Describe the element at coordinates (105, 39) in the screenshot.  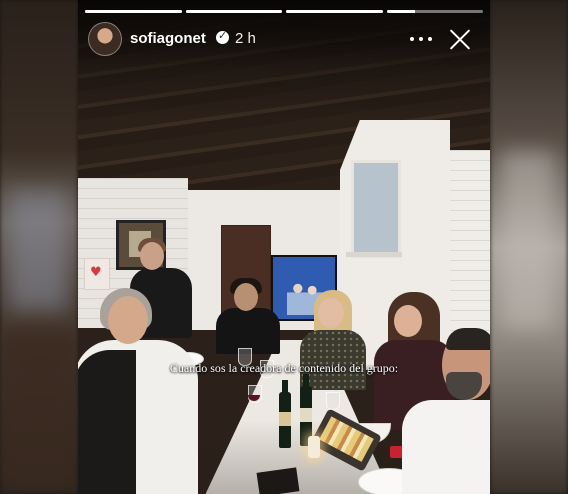
I see `profile-avatar` at that location.